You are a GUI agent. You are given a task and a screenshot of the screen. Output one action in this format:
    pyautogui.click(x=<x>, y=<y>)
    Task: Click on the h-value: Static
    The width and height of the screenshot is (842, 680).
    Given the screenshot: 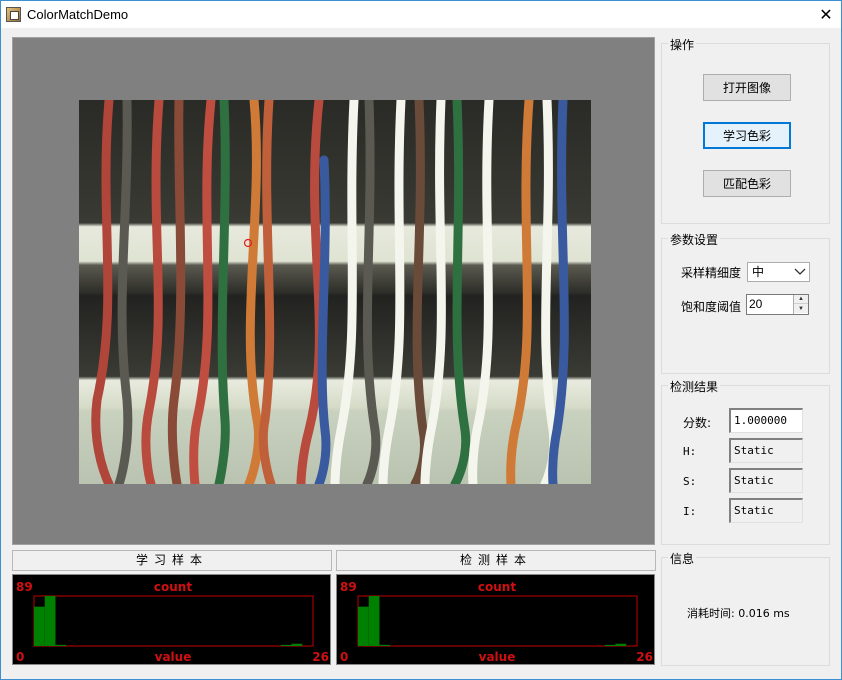 What is the action you would take?
    pyautogui.click(x=766, y=450)
    